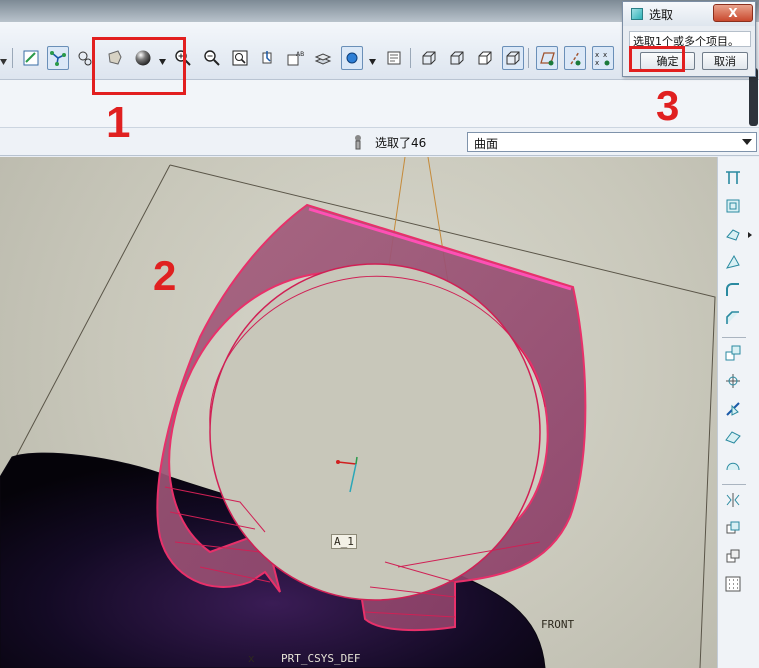 This screenshot has height=668, width=759. I want to click on axis-label: A_1, so click(344, 541).